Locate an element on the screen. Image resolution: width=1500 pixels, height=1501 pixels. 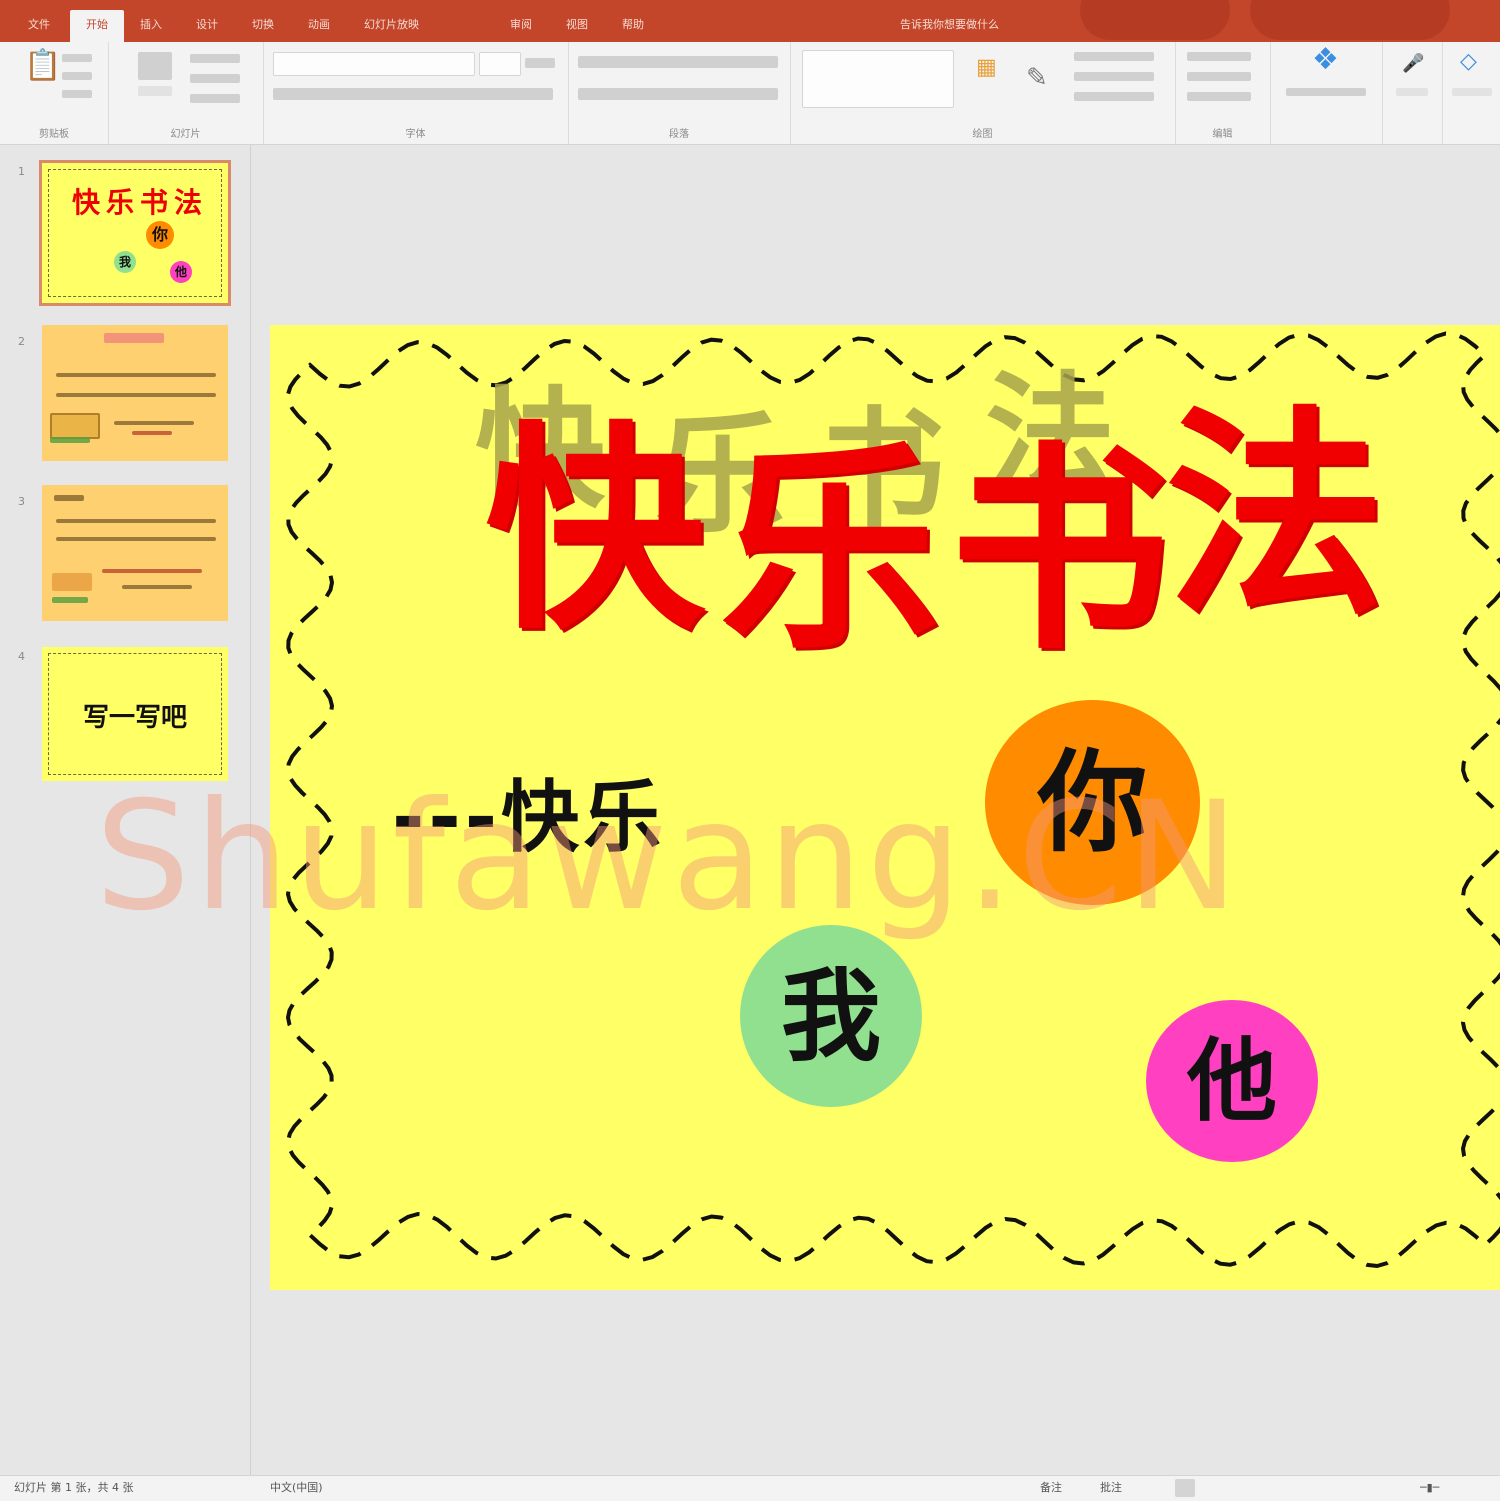
tab-slideshow: 幻灯片放映 is located at coordinates (391, 25).